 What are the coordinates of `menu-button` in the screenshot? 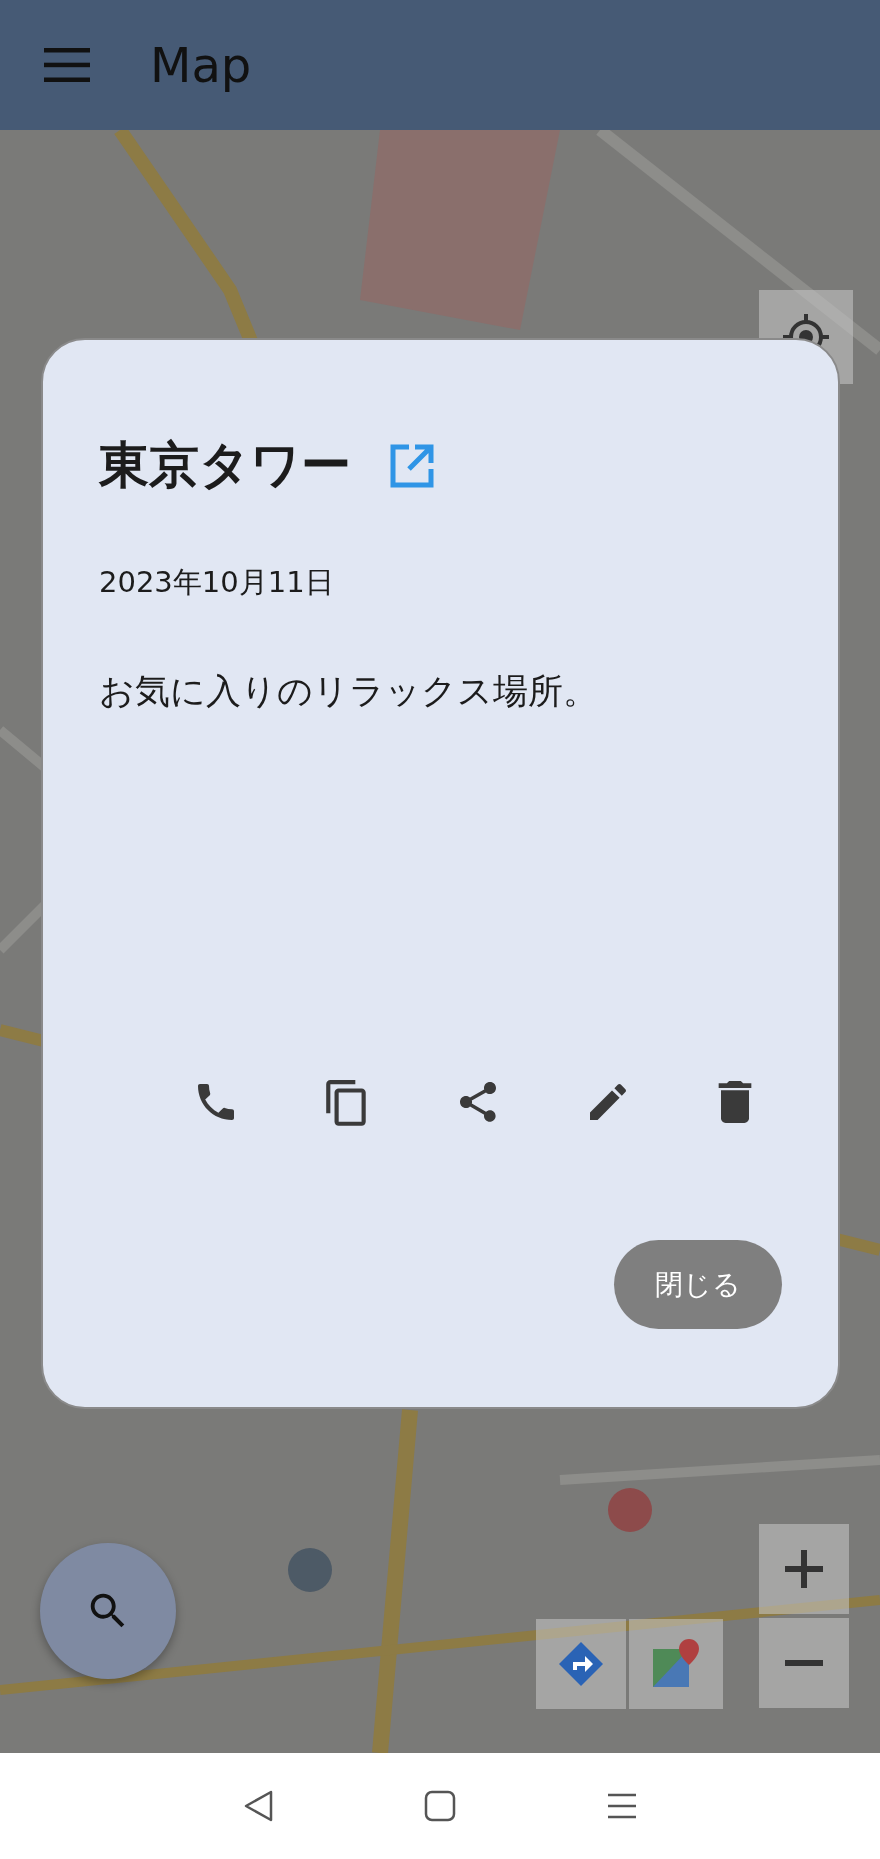 It's located at (67, 65).